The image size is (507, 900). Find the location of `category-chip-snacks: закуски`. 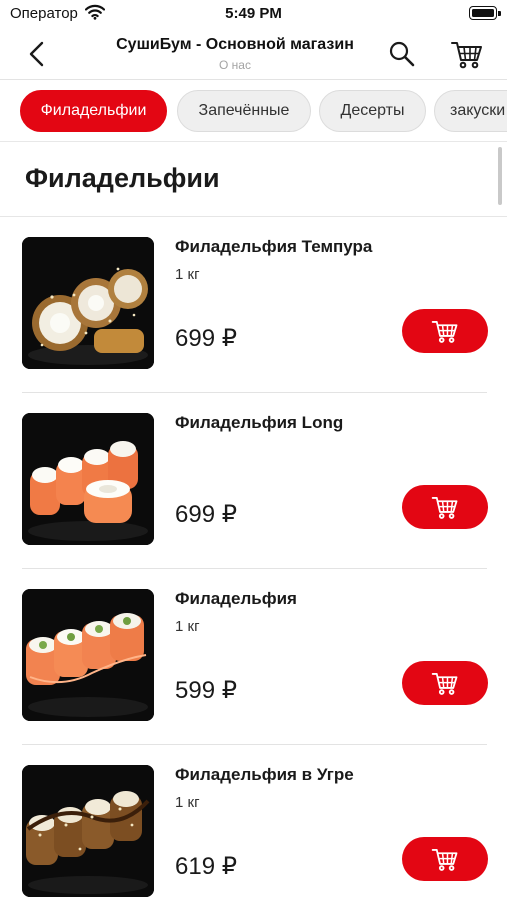

category-chip-snacks: закуски is located at coordinates (470, 111).